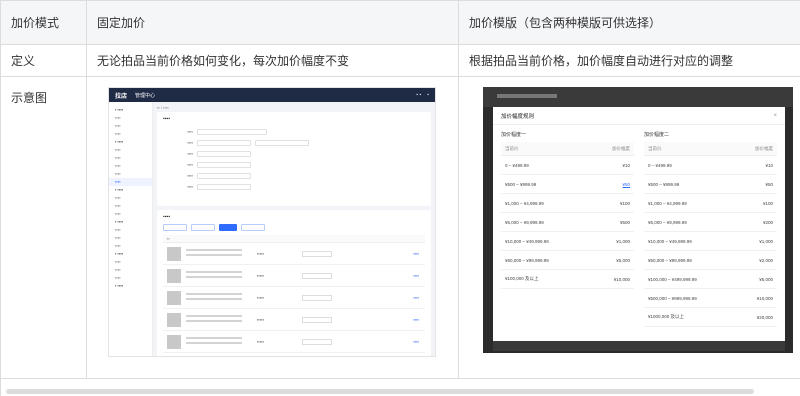 The image size is (800, 396). Describe the element at coordinates (43, 60) in the screenshot. I see `definition-label: 定义` at that location.